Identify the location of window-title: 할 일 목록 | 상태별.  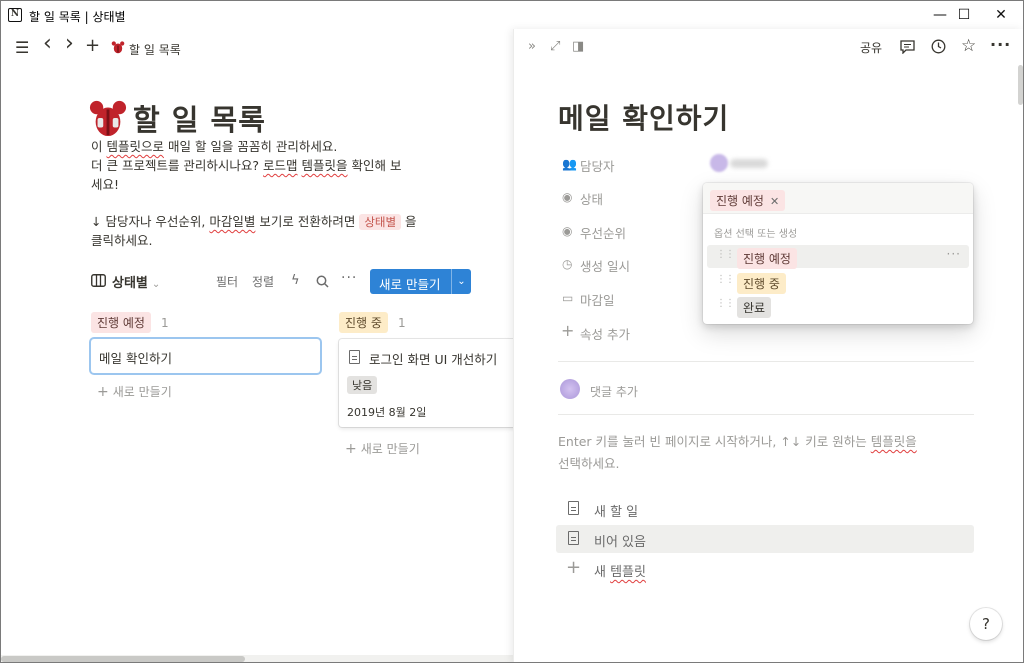
(77, 17).